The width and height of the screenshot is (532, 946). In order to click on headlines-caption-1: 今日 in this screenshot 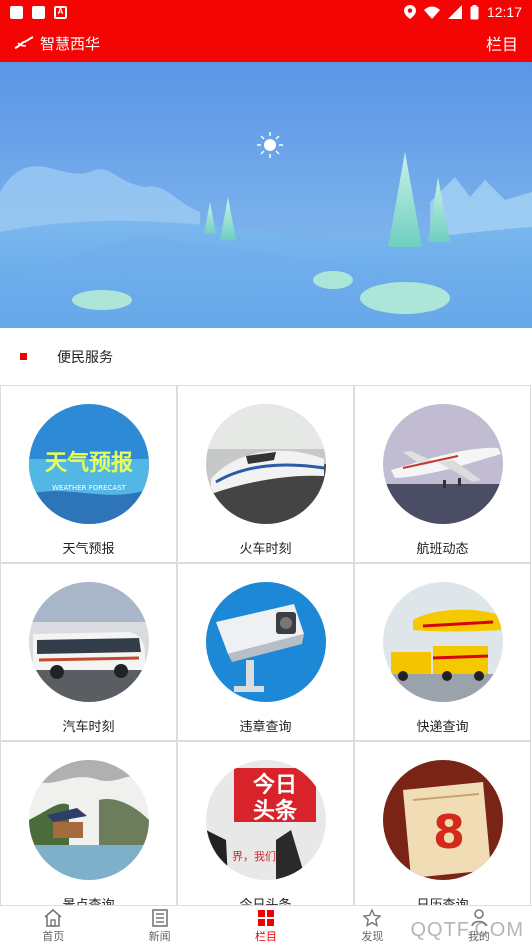, I will do `click(274, 785)`.